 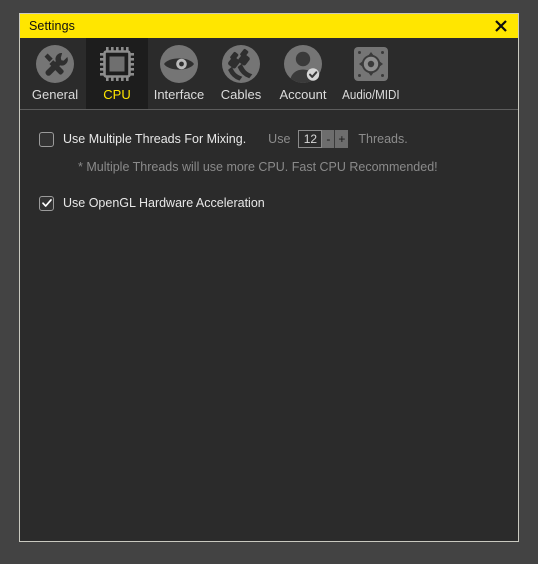 I want to click on tab-interface: Interface, so click(x=179, y=73).